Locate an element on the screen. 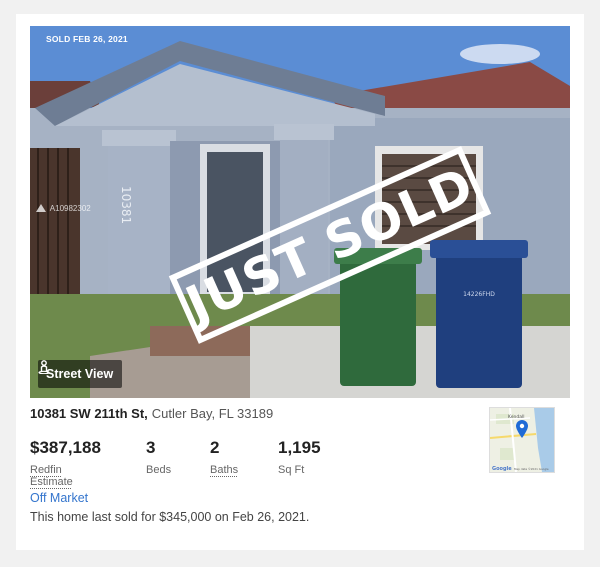  map-attribution: Map data ©2021 Google is located at coordinates (531, 469).